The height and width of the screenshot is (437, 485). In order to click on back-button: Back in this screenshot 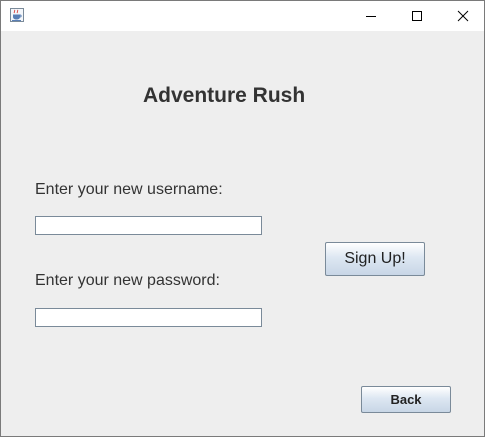, I will do `click(406, 399)`.